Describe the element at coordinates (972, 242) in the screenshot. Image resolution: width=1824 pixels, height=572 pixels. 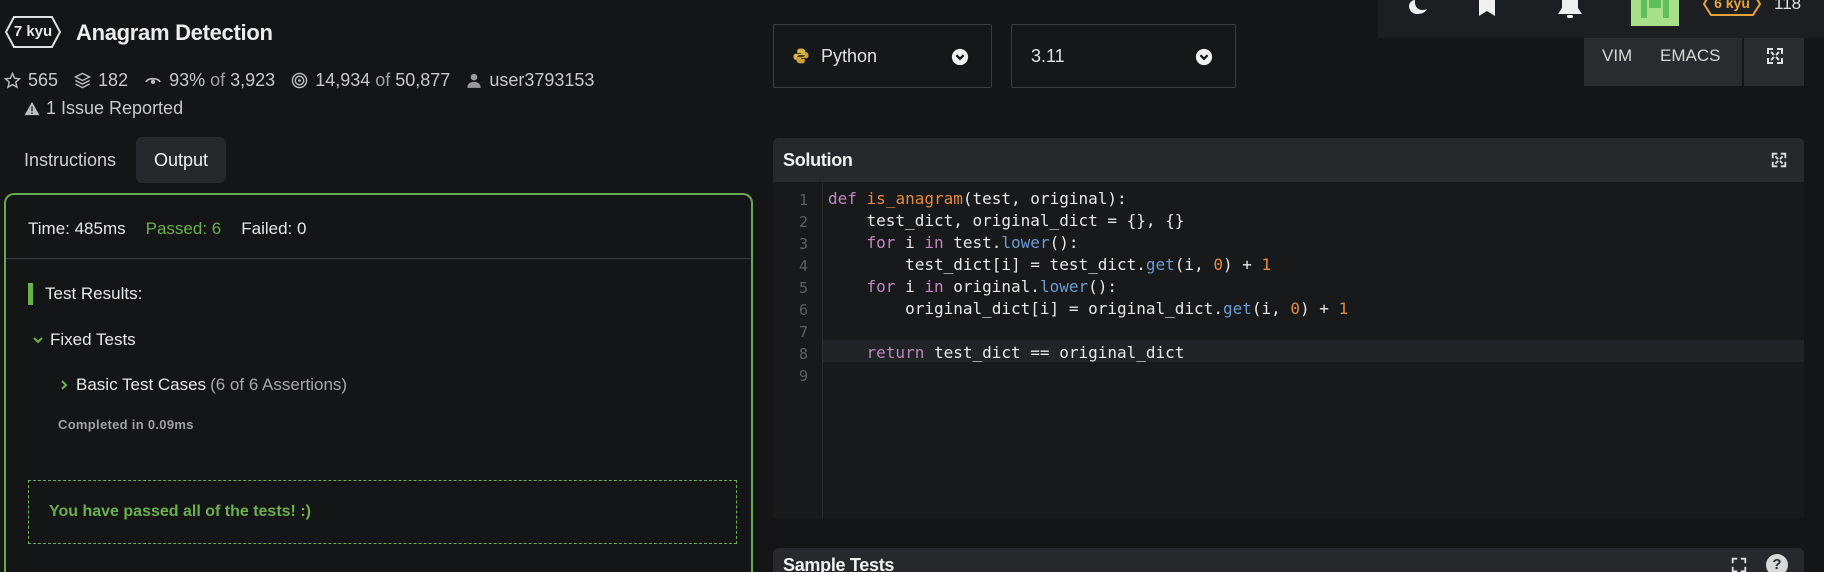
I see `code-token: test.` at that location.